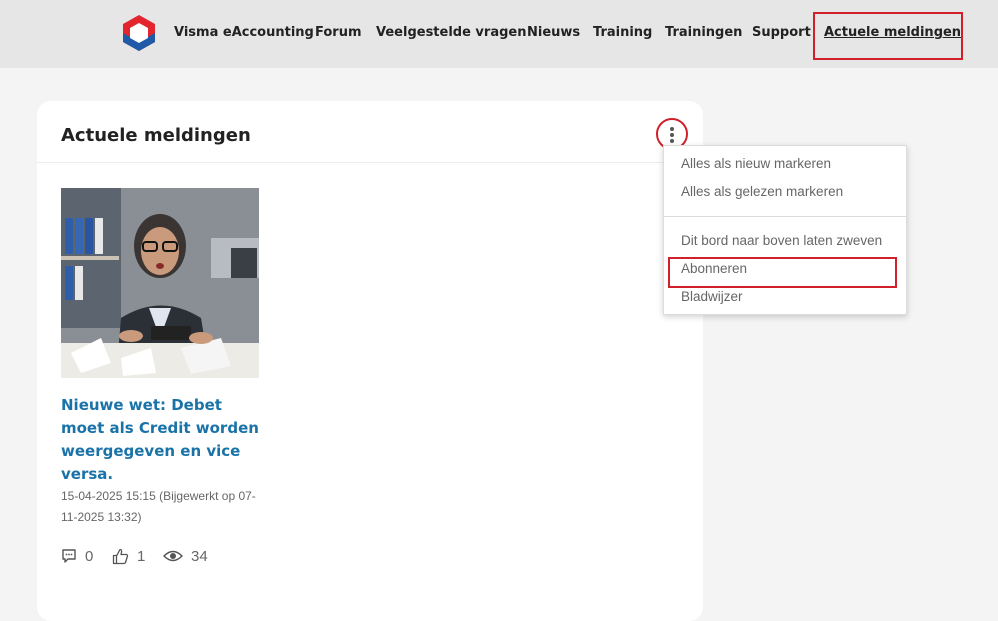  Describe the element at coordinates (782, 272) in the screenshot. I see `subscribe-highlight-box` at that location.